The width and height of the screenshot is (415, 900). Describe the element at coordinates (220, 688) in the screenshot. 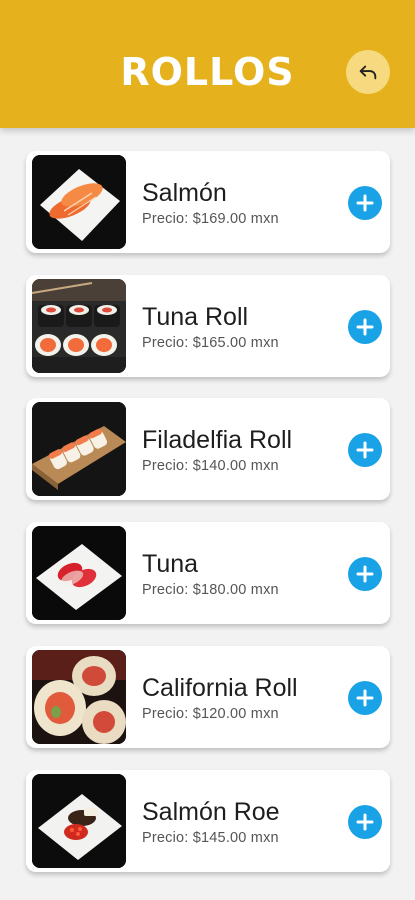

I see `product-name: California Roll` at that location.